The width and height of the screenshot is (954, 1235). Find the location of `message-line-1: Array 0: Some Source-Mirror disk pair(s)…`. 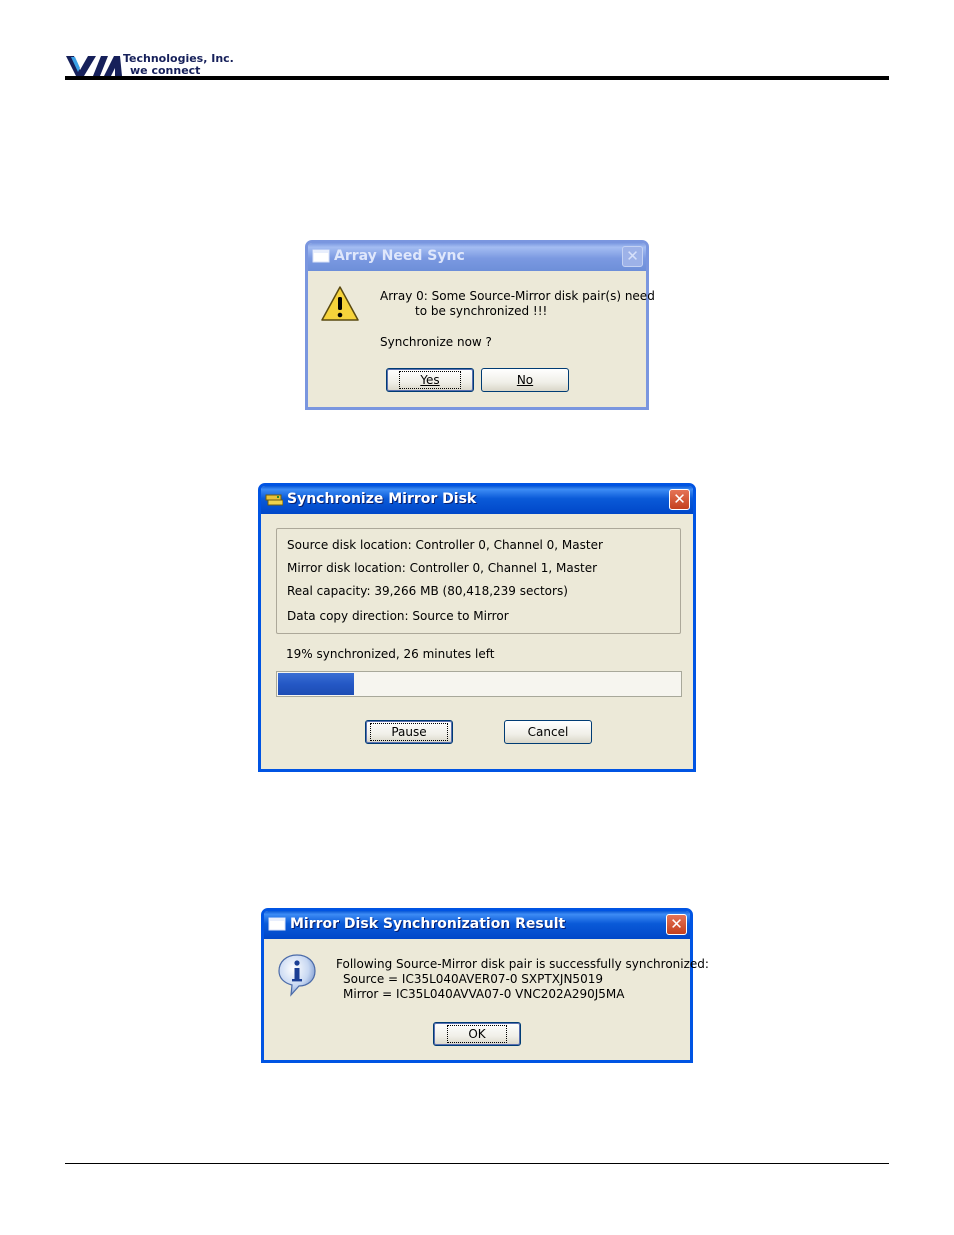

message-line-1: Array 0: Some Source-Mirror disk pair(s)… is located at coordinates (517, 296).